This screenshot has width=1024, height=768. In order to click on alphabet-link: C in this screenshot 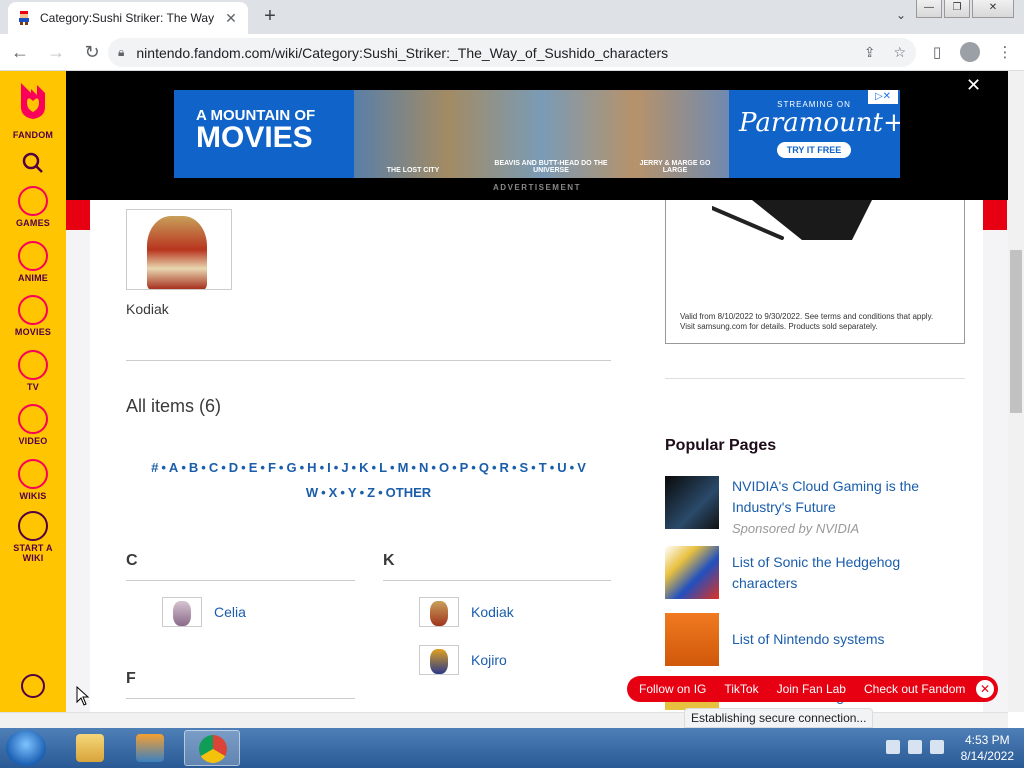, I will do `click(213, 467)`.